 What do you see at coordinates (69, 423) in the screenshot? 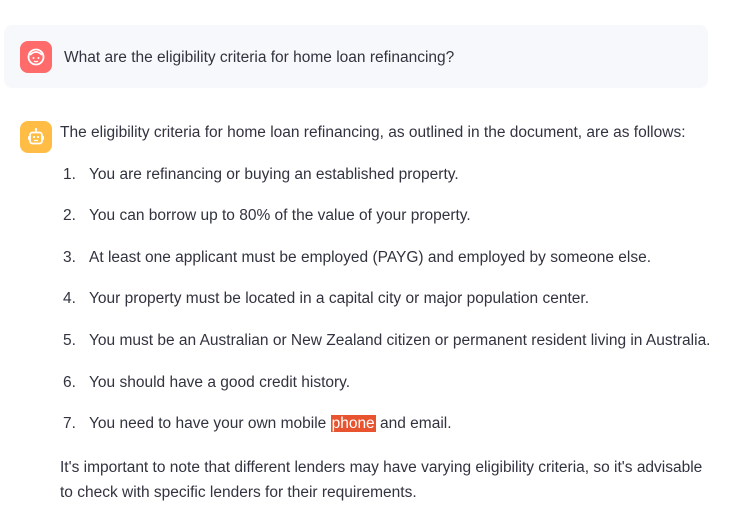
I see `list-item-number: 7.` at bounding box center [69, 423].